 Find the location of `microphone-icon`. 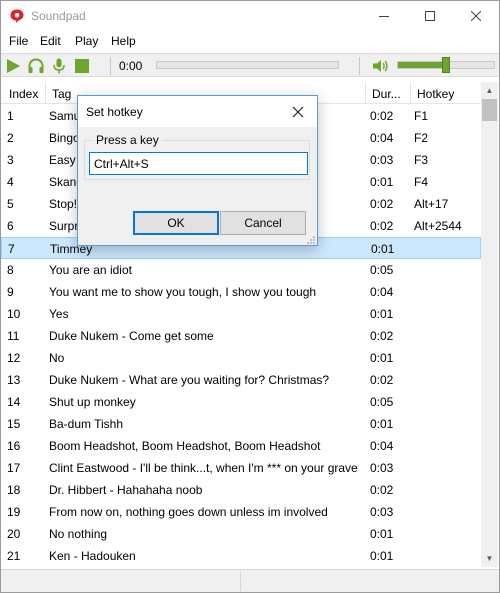

microphone-icon is located at coordinates (59, 66).